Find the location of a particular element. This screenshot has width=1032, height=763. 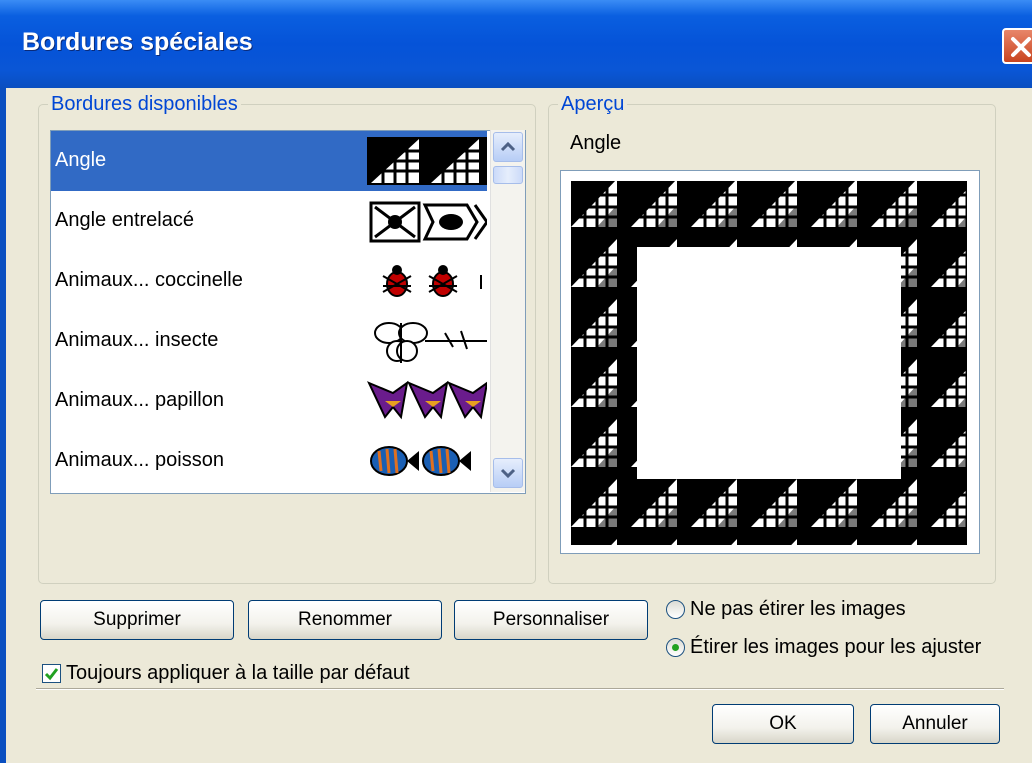

border-thumbnail-poisson is located at coordinates (427, 461).